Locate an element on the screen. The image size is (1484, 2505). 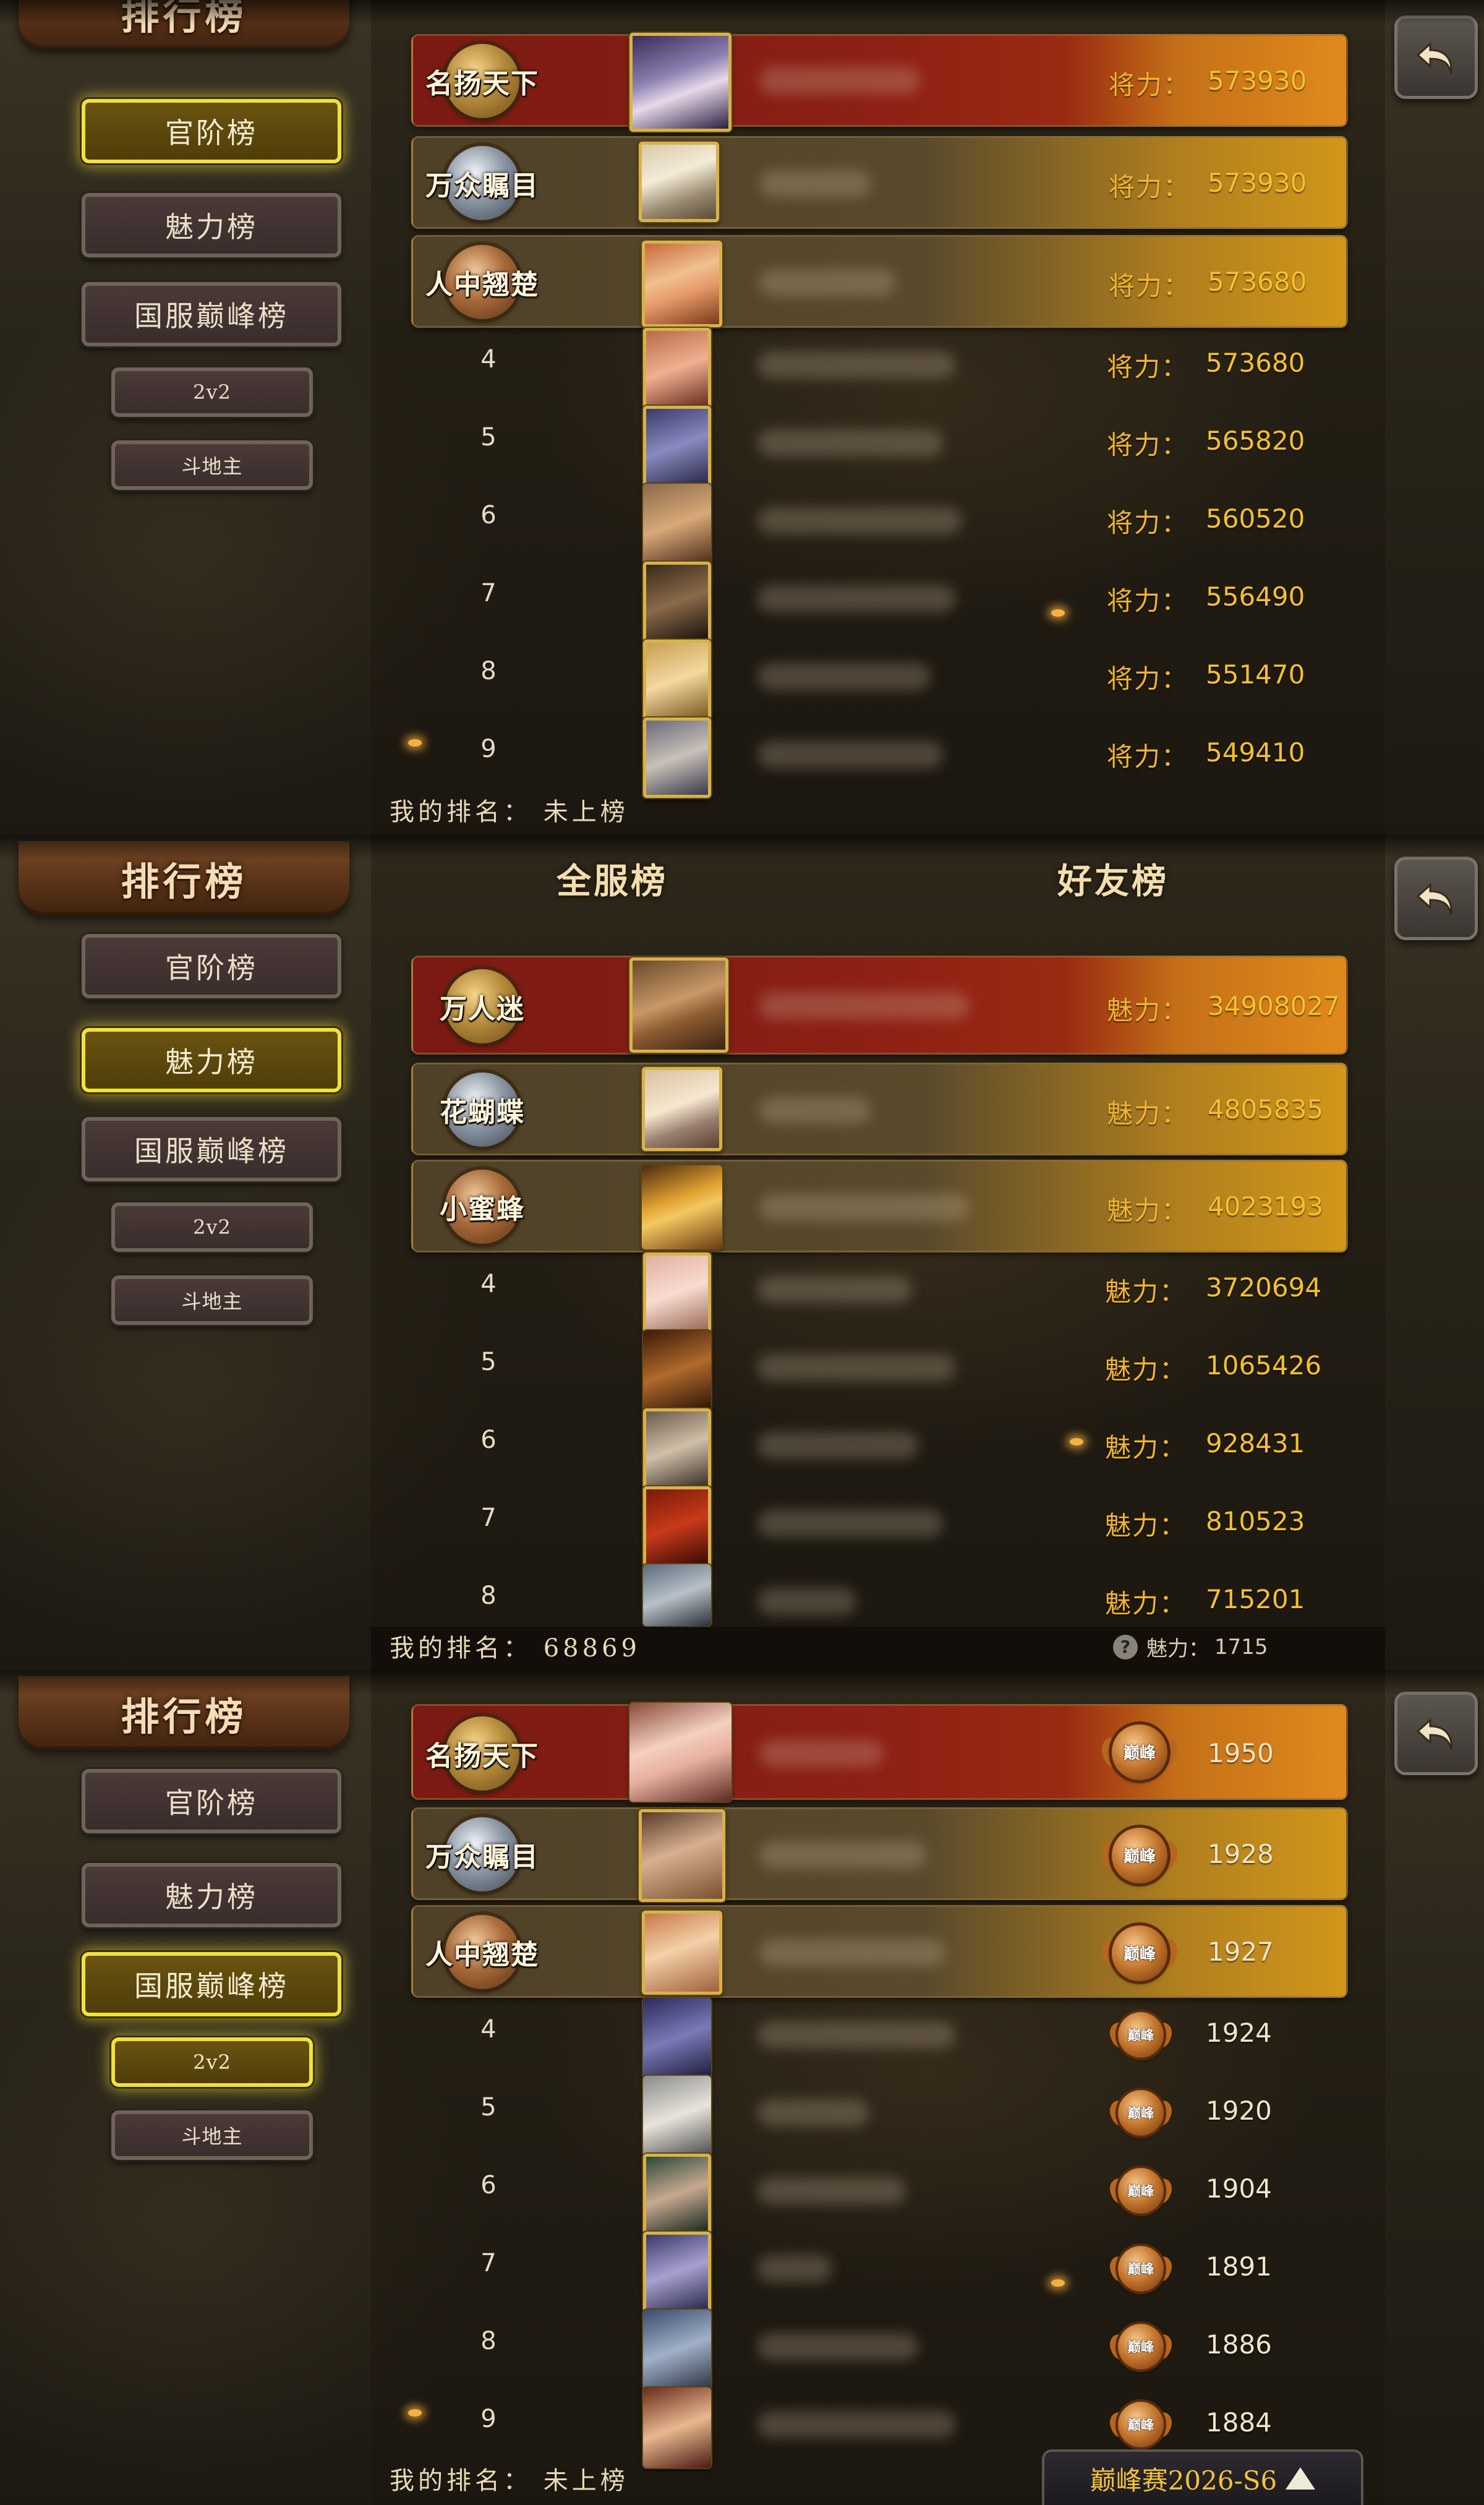
rank-row-4: 4 将力： 573680 is located at coordinates (879, 368).